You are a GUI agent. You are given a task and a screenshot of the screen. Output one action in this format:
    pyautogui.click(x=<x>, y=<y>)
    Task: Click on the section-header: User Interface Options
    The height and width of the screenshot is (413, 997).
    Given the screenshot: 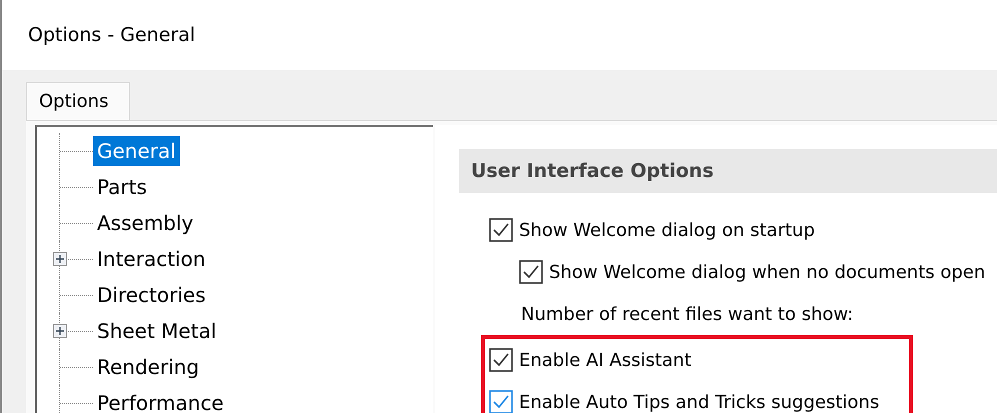 What is the action you would take?
    pyautogui.click(x=728, y=171)
    